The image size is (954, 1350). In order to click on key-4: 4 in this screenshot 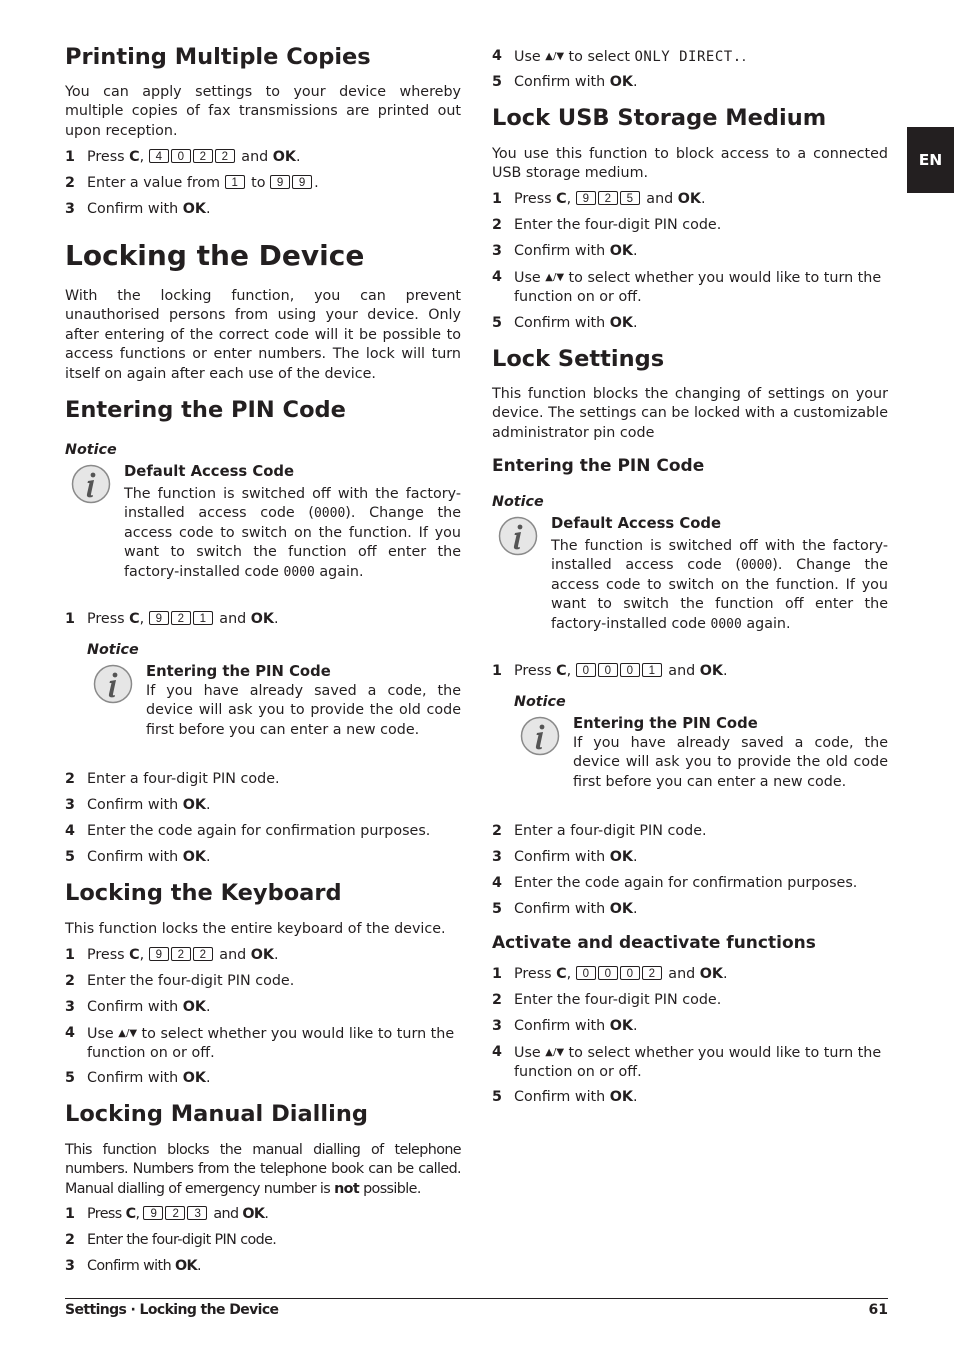, I will do `click(158, 156)`.